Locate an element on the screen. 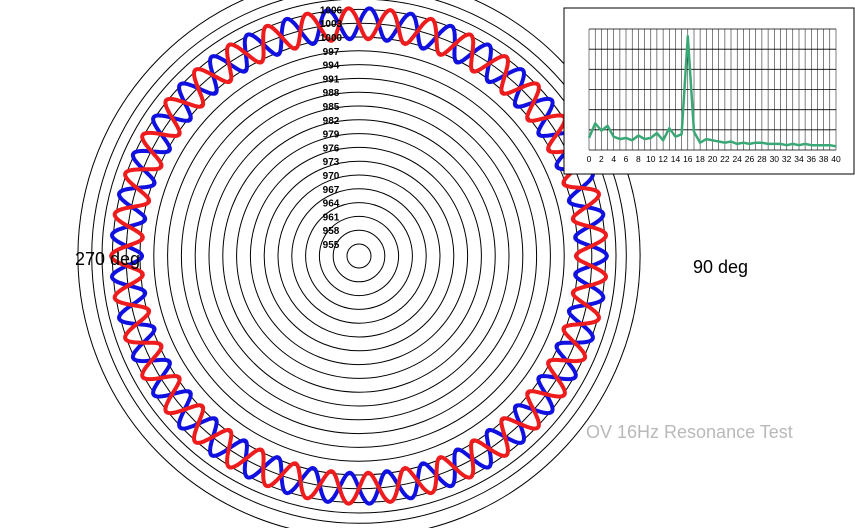 This screenshot has height=528, width=855. radial-tick-label: 1006 is located at coordinates (331, 10).